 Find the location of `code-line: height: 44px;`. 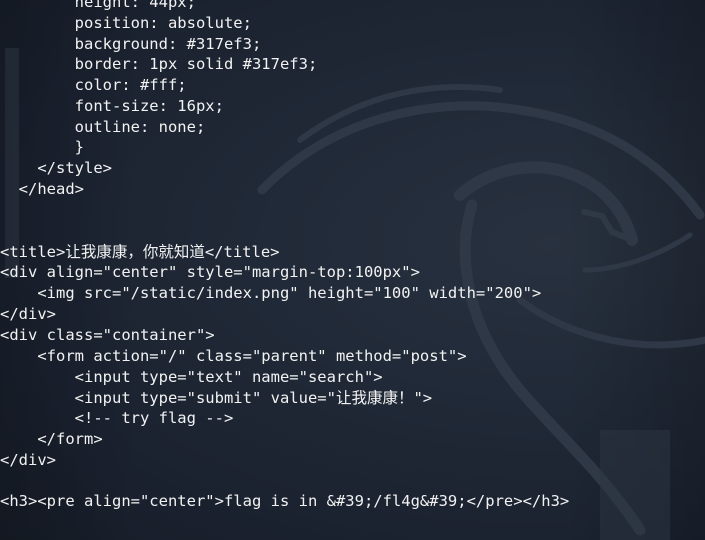

code-line: height: 44px; is located at coordinates (98, 5).